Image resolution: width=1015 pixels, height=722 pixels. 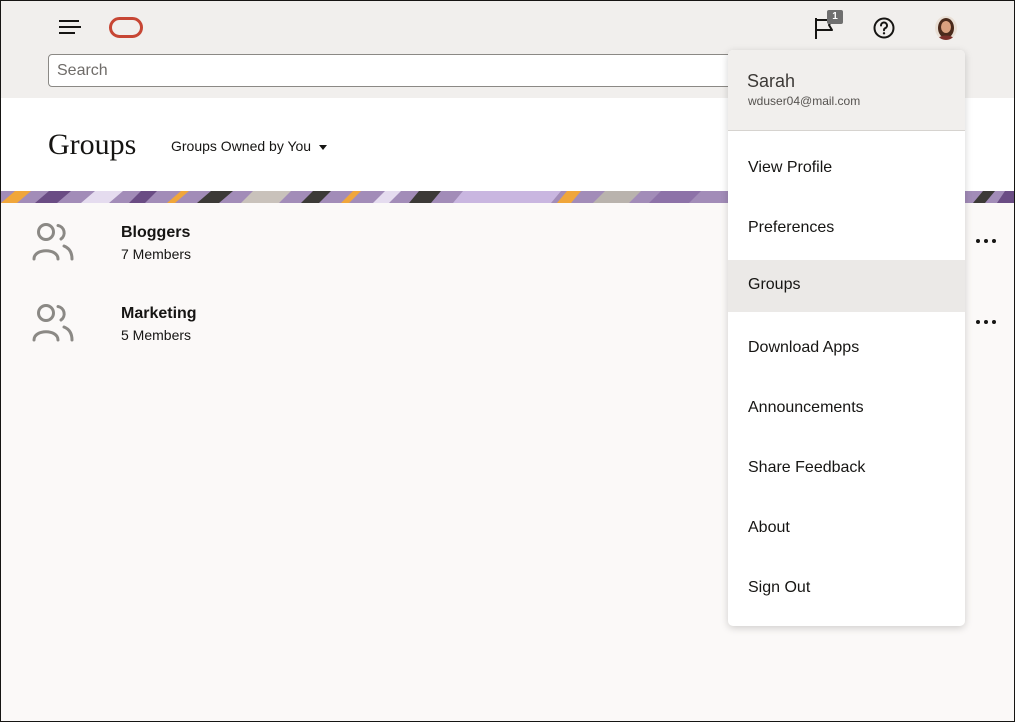 What do you see at coordinates (155, 233) in the screenshot?
I see `group-name: Bloggers` at bounding box center [155, 233].